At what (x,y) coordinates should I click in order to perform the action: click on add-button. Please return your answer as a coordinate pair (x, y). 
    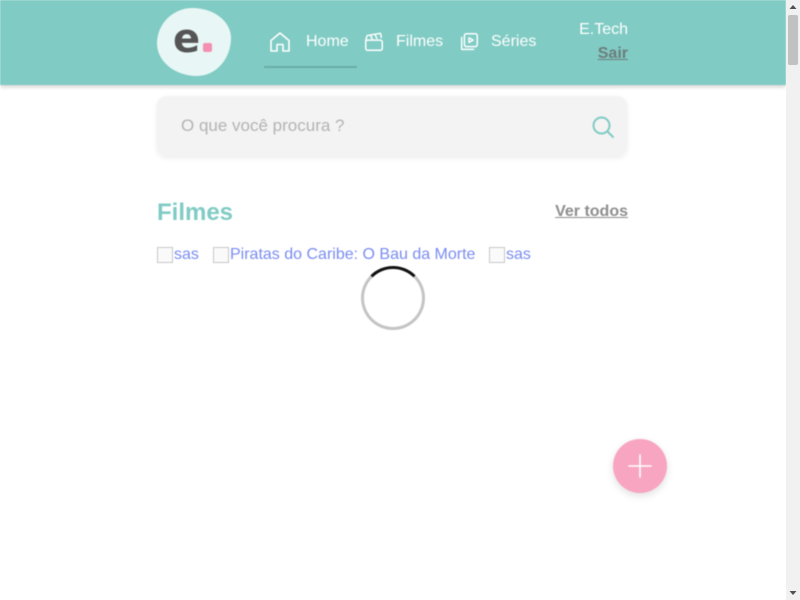
    Looking at the image, I should click on (640, 466).